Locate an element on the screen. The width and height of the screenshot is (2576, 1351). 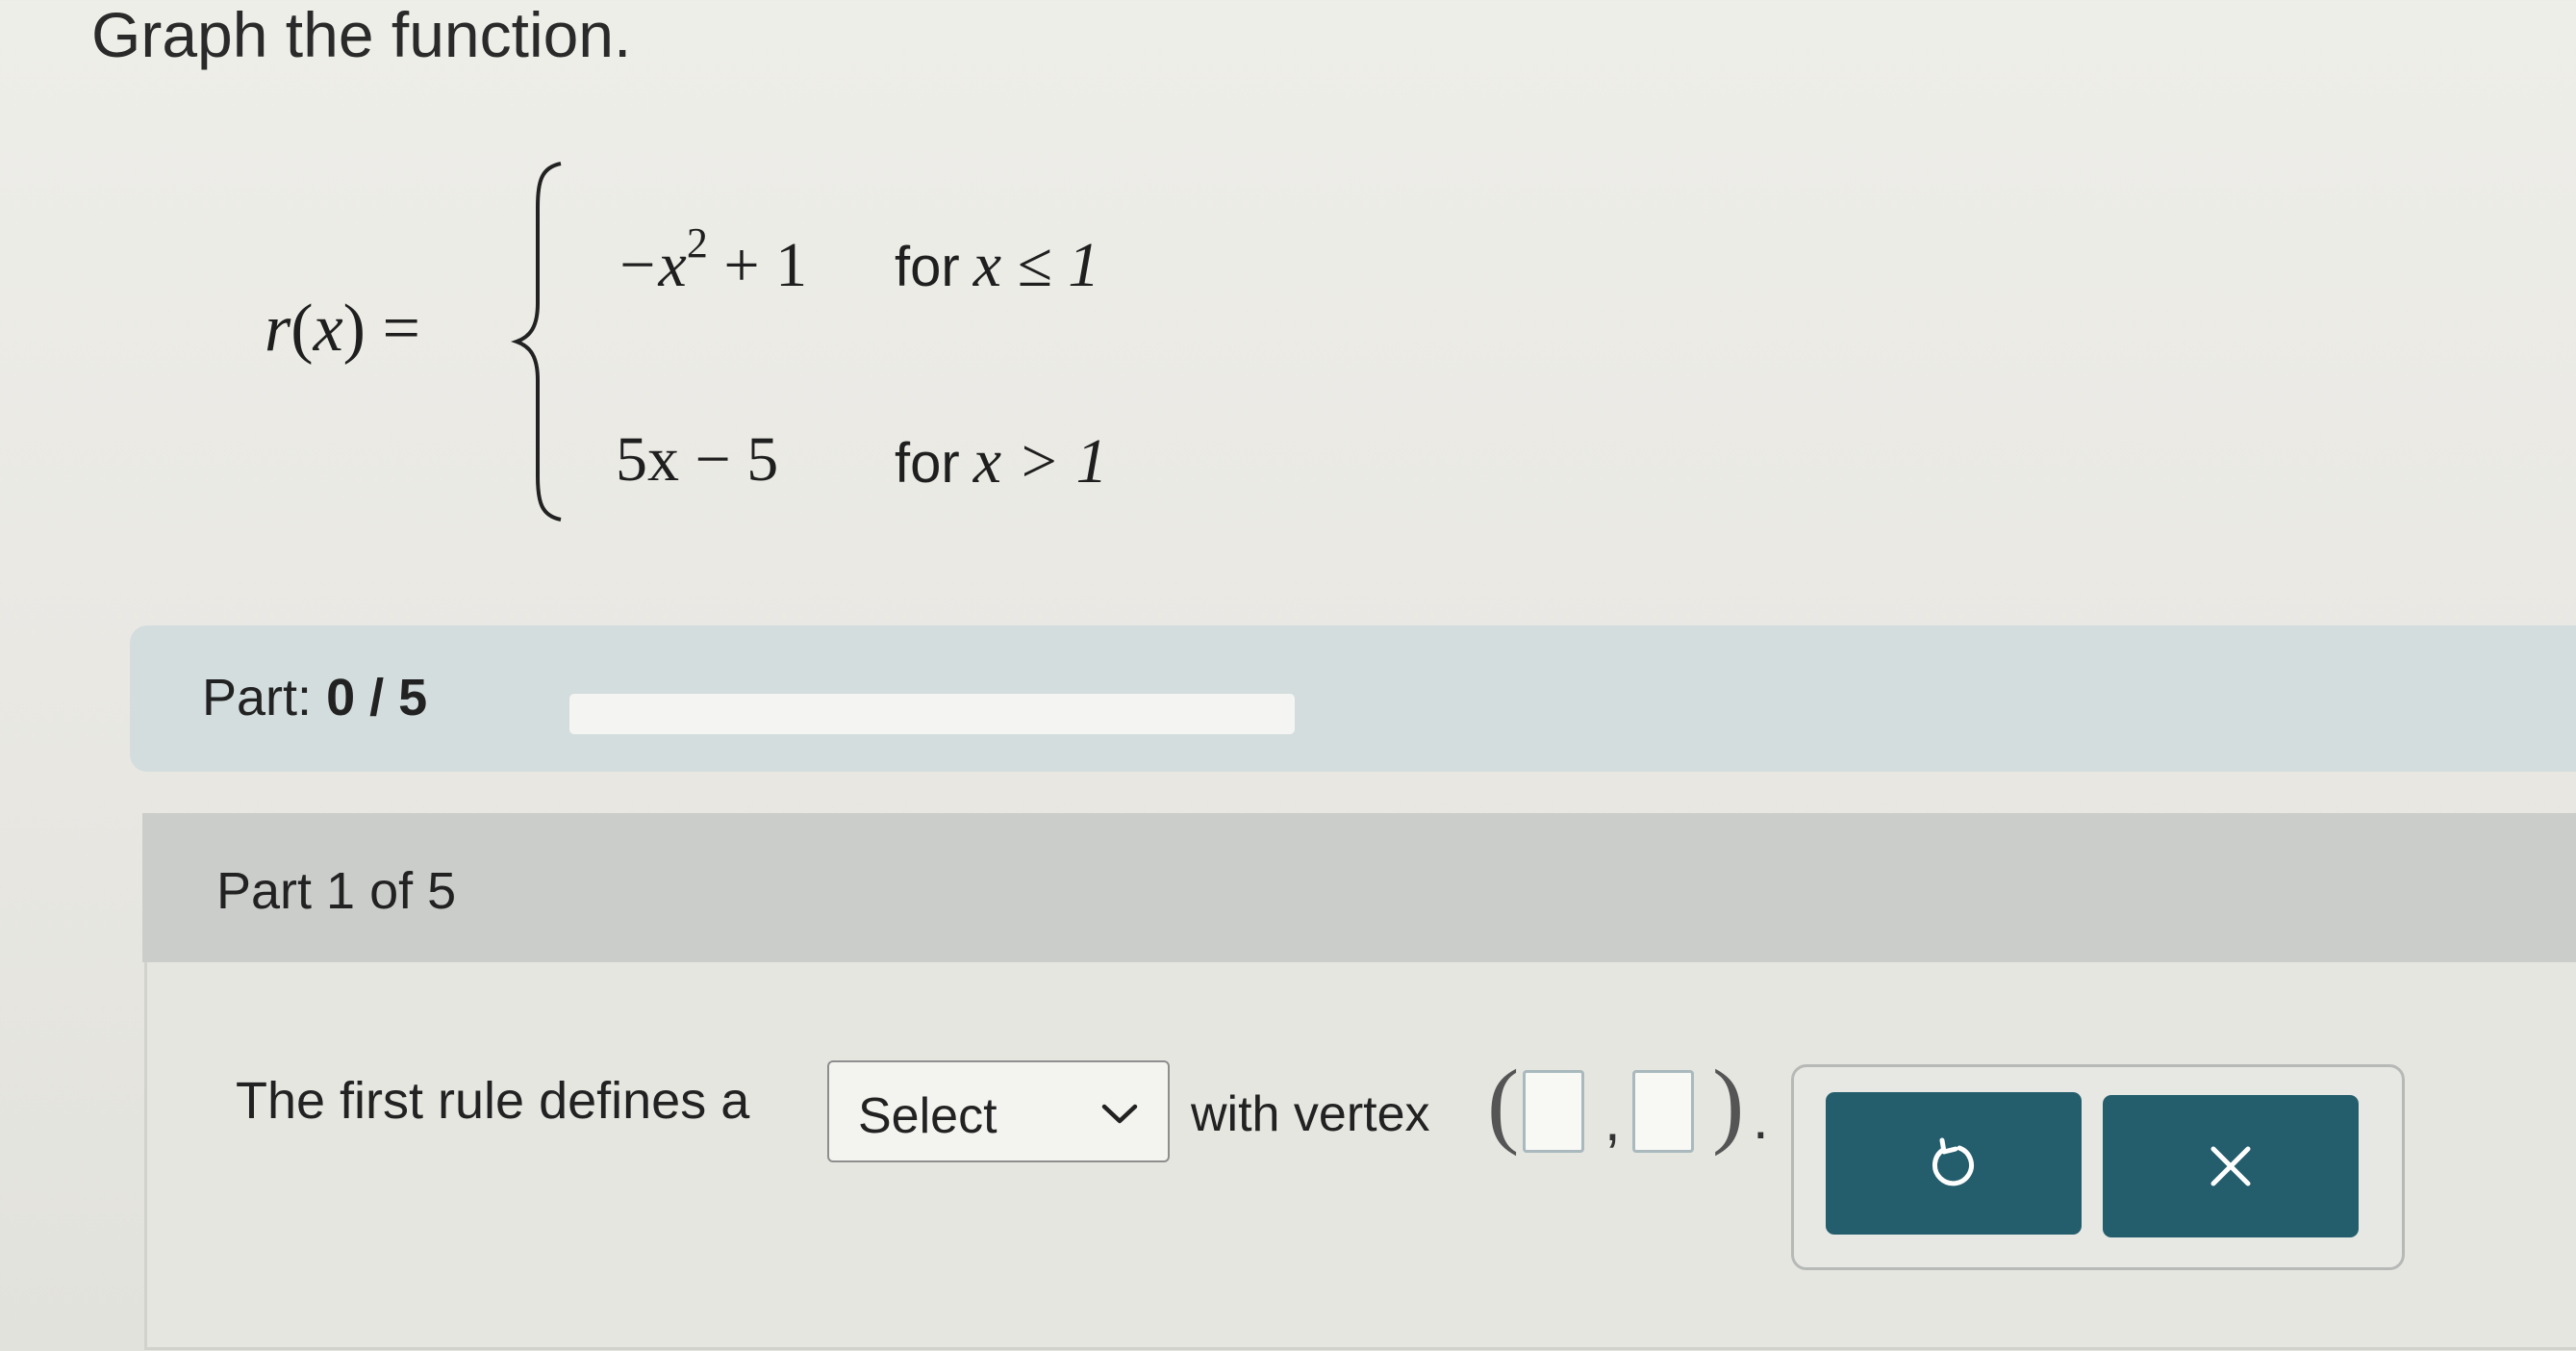
chevron-down-icon is located at coordinates (1119, 1114).